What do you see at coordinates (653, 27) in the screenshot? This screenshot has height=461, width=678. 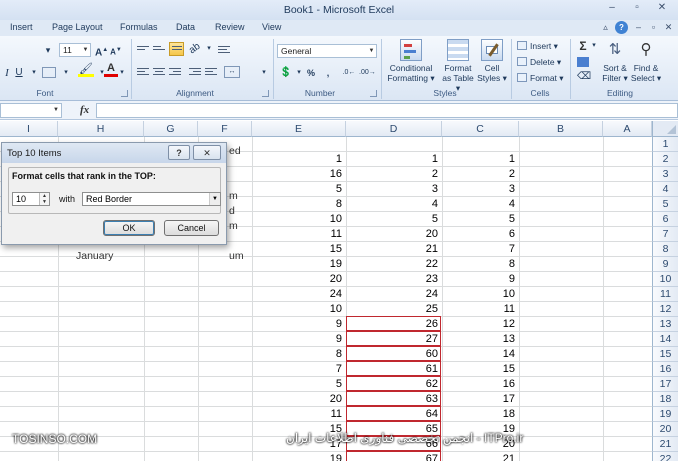 I see `doc-restore-button: ▫` at bounding box center [653, 27].